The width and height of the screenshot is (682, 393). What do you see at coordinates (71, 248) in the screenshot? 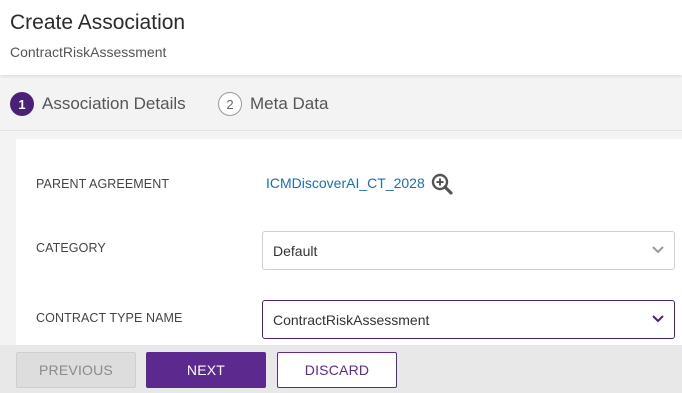
I see `category-label: CATEGORY` at bounding box center [71, 248].